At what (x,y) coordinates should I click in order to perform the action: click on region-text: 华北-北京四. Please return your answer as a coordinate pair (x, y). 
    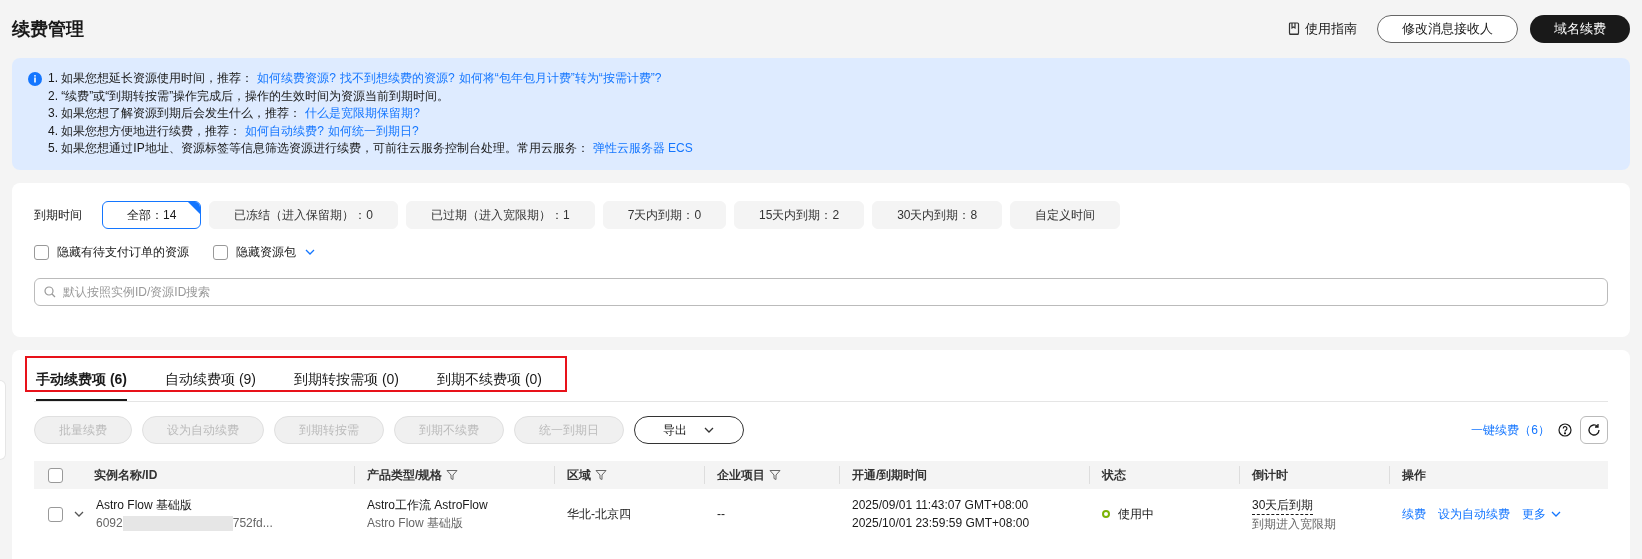
    Looking at the image, I should click on (599, 514).